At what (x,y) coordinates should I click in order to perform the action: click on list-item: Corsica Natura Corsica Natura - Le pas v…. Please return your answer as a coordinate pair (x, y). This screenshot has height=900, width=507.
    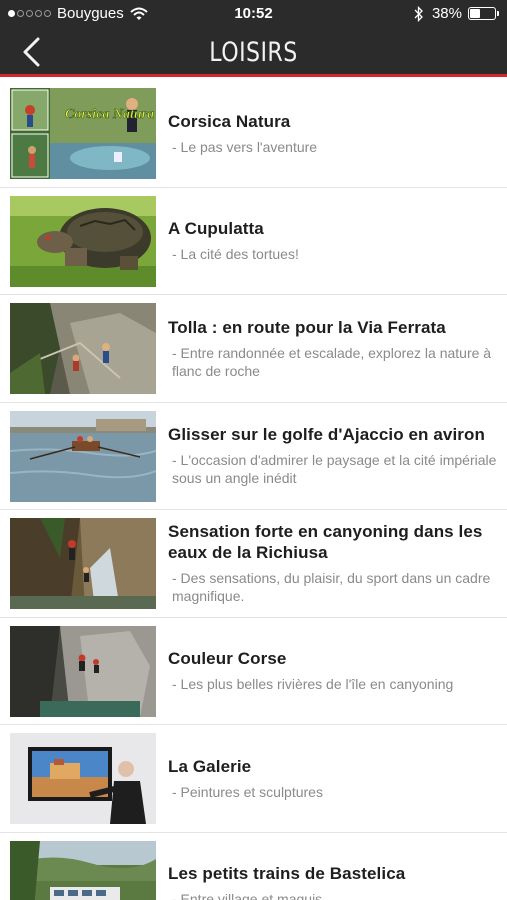
    Looking at the image, I should click on (253, 134).